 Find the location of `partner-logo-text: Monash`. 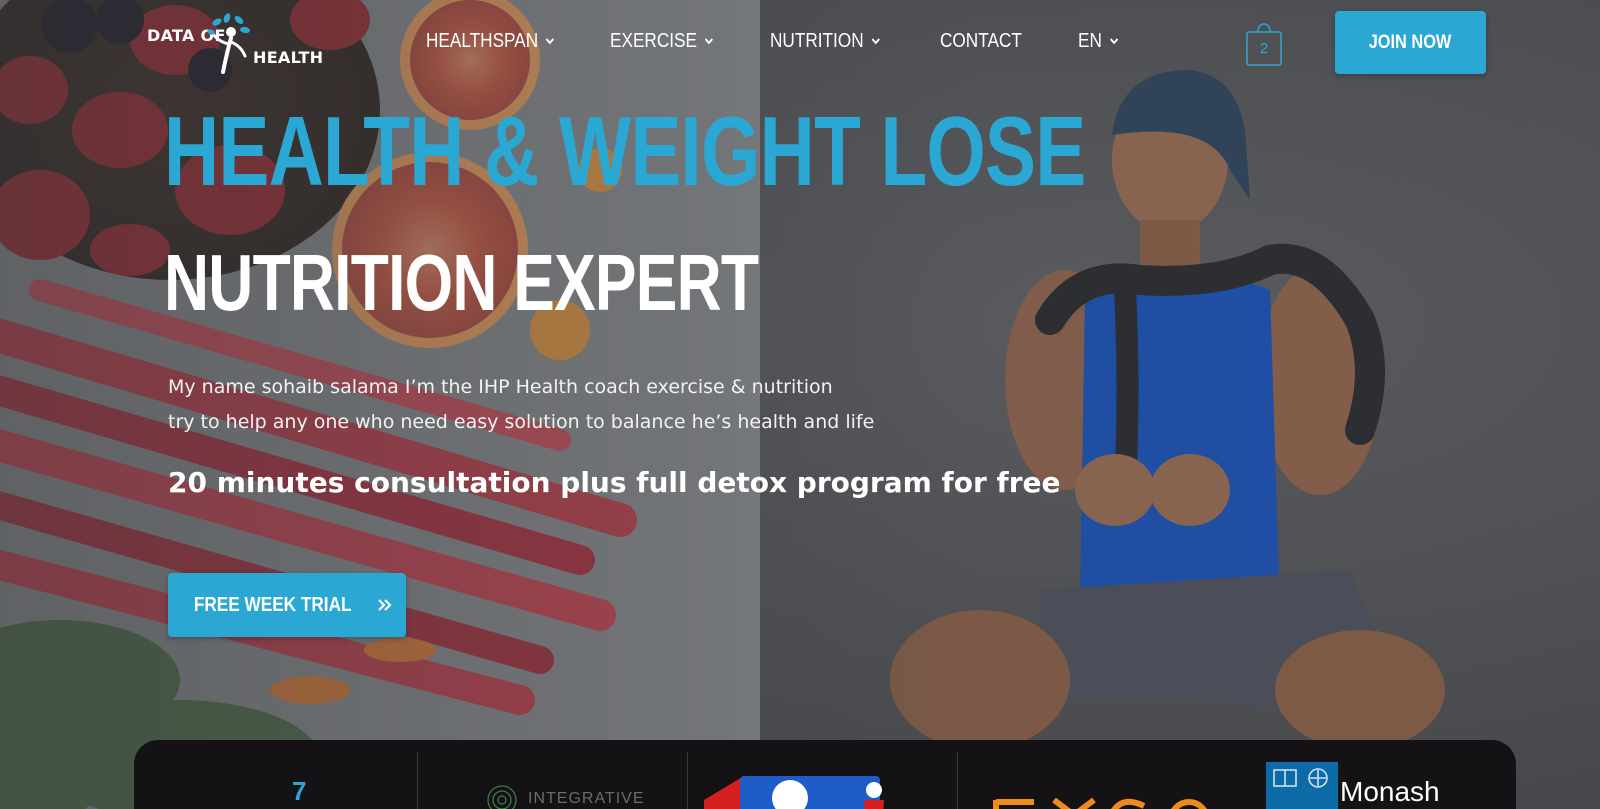

partner-logo-text: Monash is located at coordinates (1390, 791).